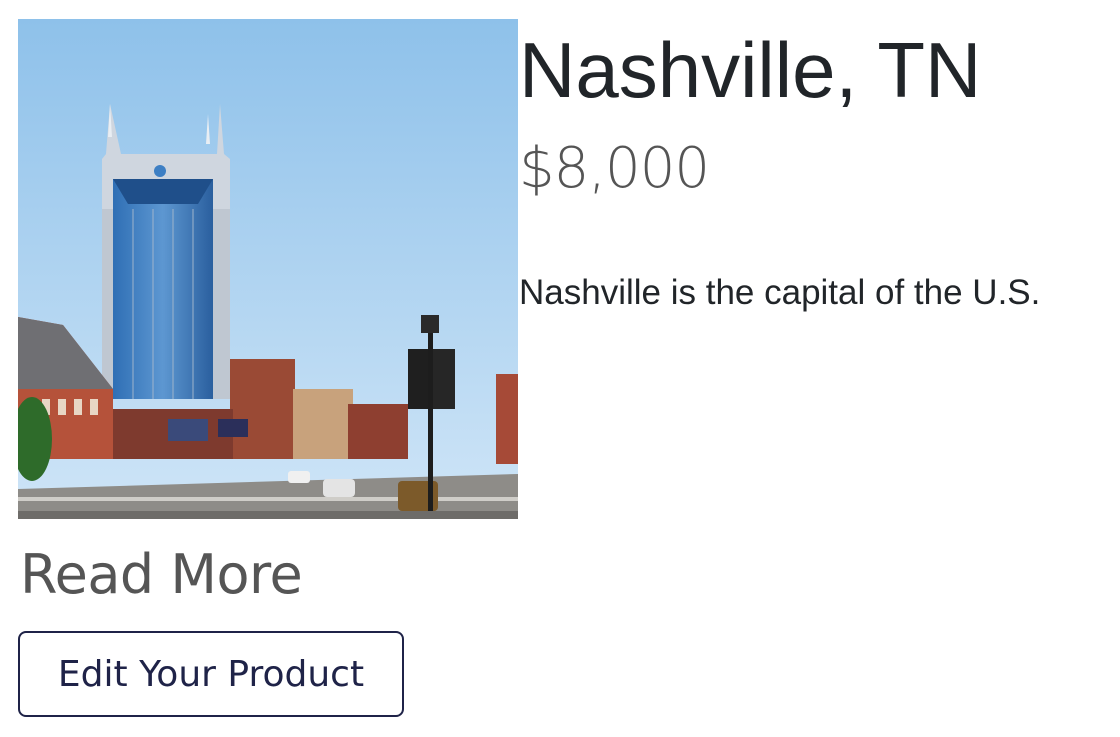 The height and width of the screenshot is (737, 1120). I want to click on edit-product-button: Edit Your Product, so click(211, 674).